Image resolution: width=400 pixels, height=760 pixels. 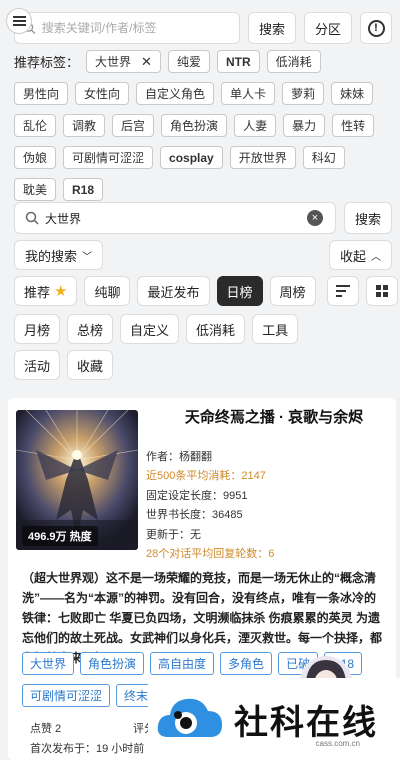 What do you see at coordinates (203, 255) in the screenshot?
I see `my-search-row: 我的搜索 ﹀ 收起 ︿` at bounding box center [203, 255].